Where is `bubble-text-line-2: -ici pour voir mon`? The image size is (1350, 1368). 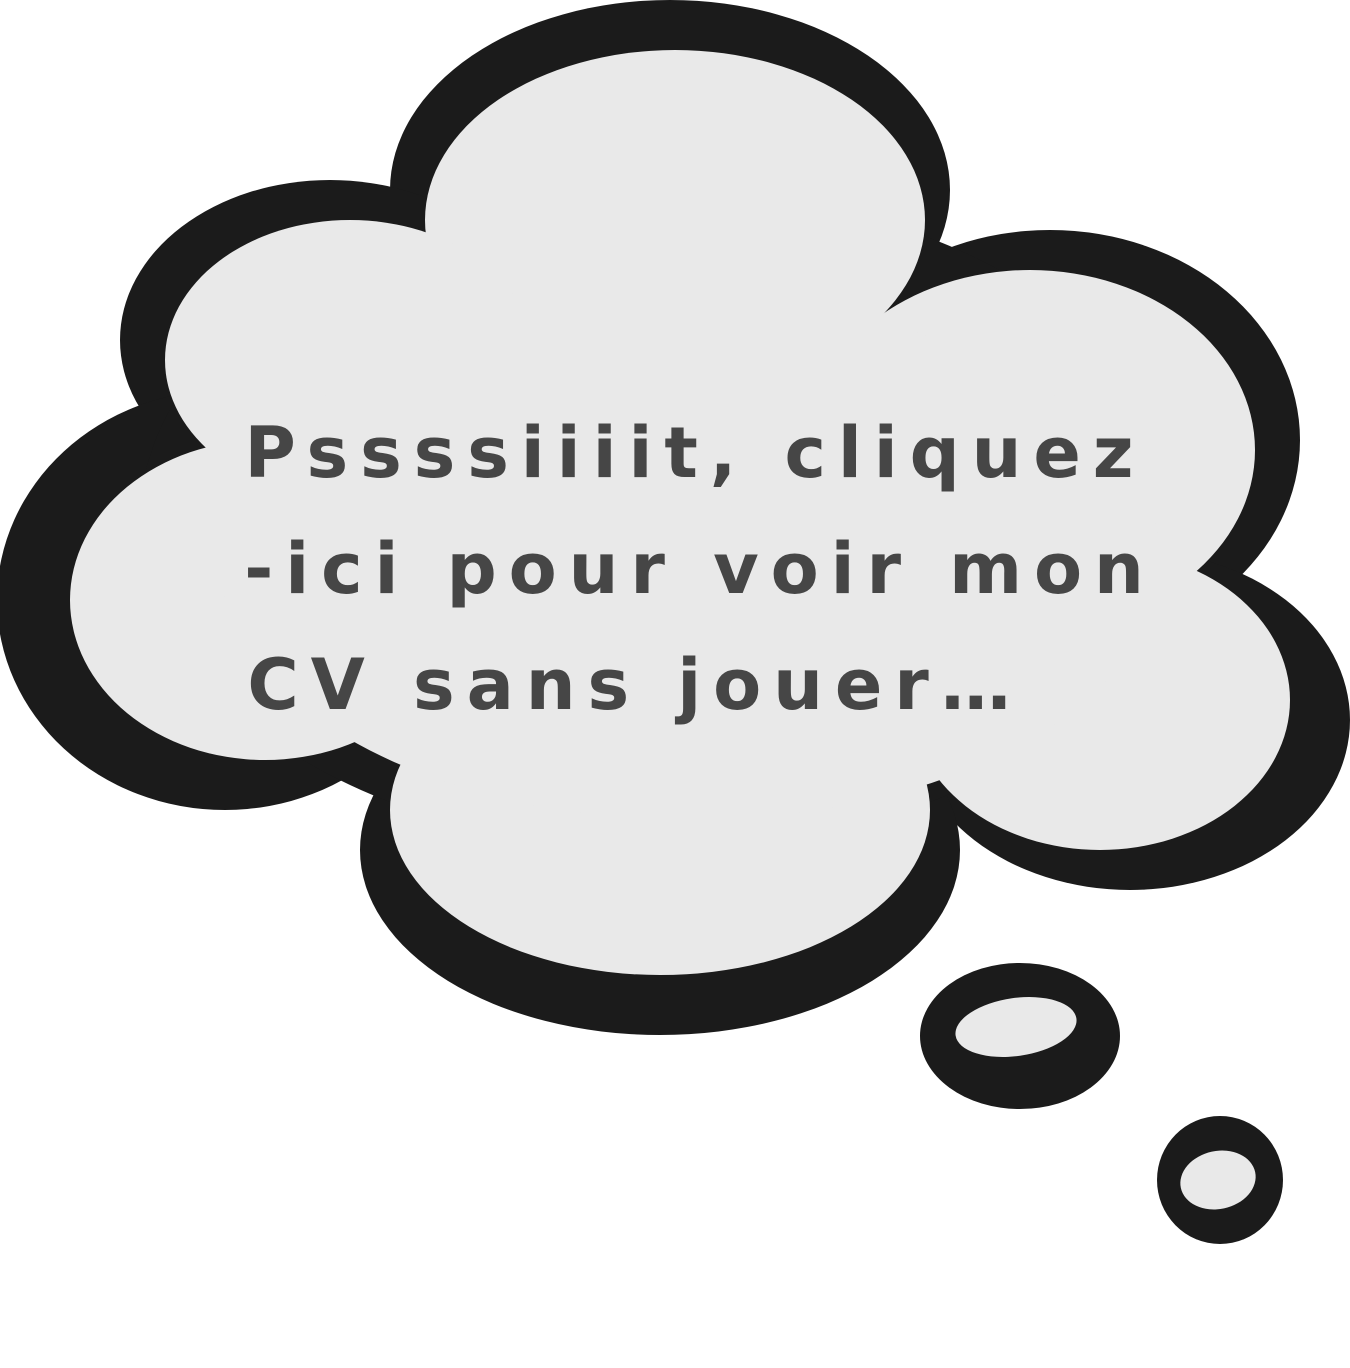 bubble-text-line-2: -ici pour voir mon is located at coordinates (700, 569).